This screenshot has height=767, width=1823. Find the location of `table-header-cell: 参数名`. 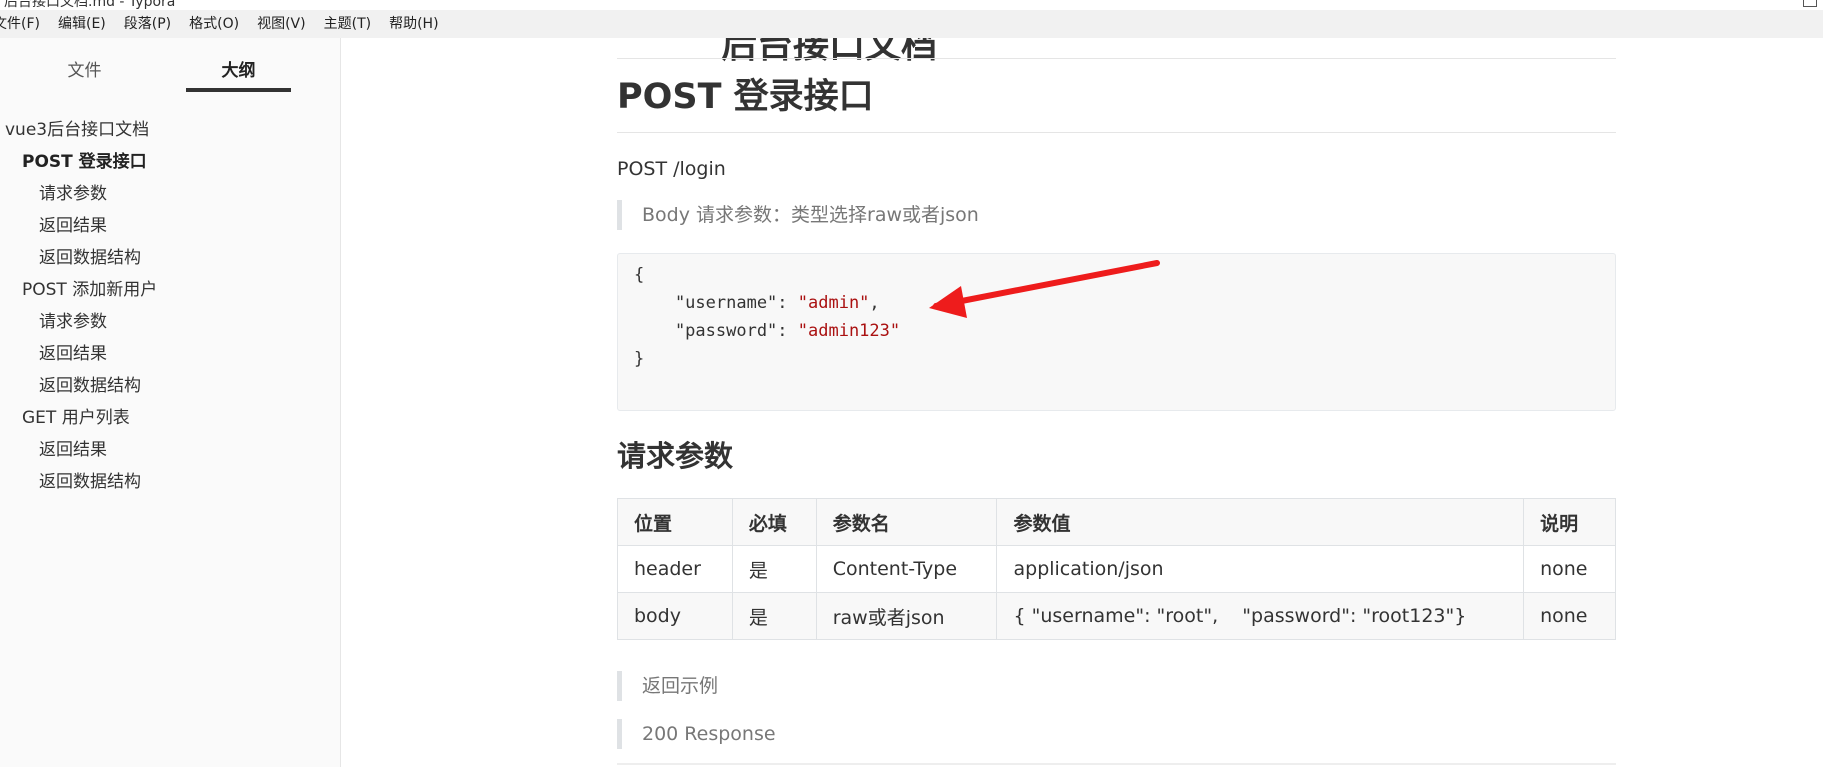

table-header-cell: 参数名 is located at coordinates (906, 522).